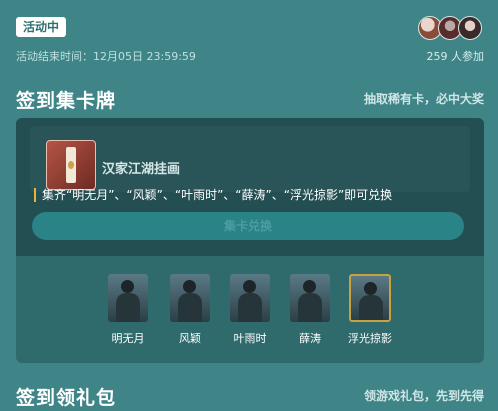 Image resolution: width=498 pixels, height=411 pixels. I want to click on card-label: 叶雨时, so click(250, 338).